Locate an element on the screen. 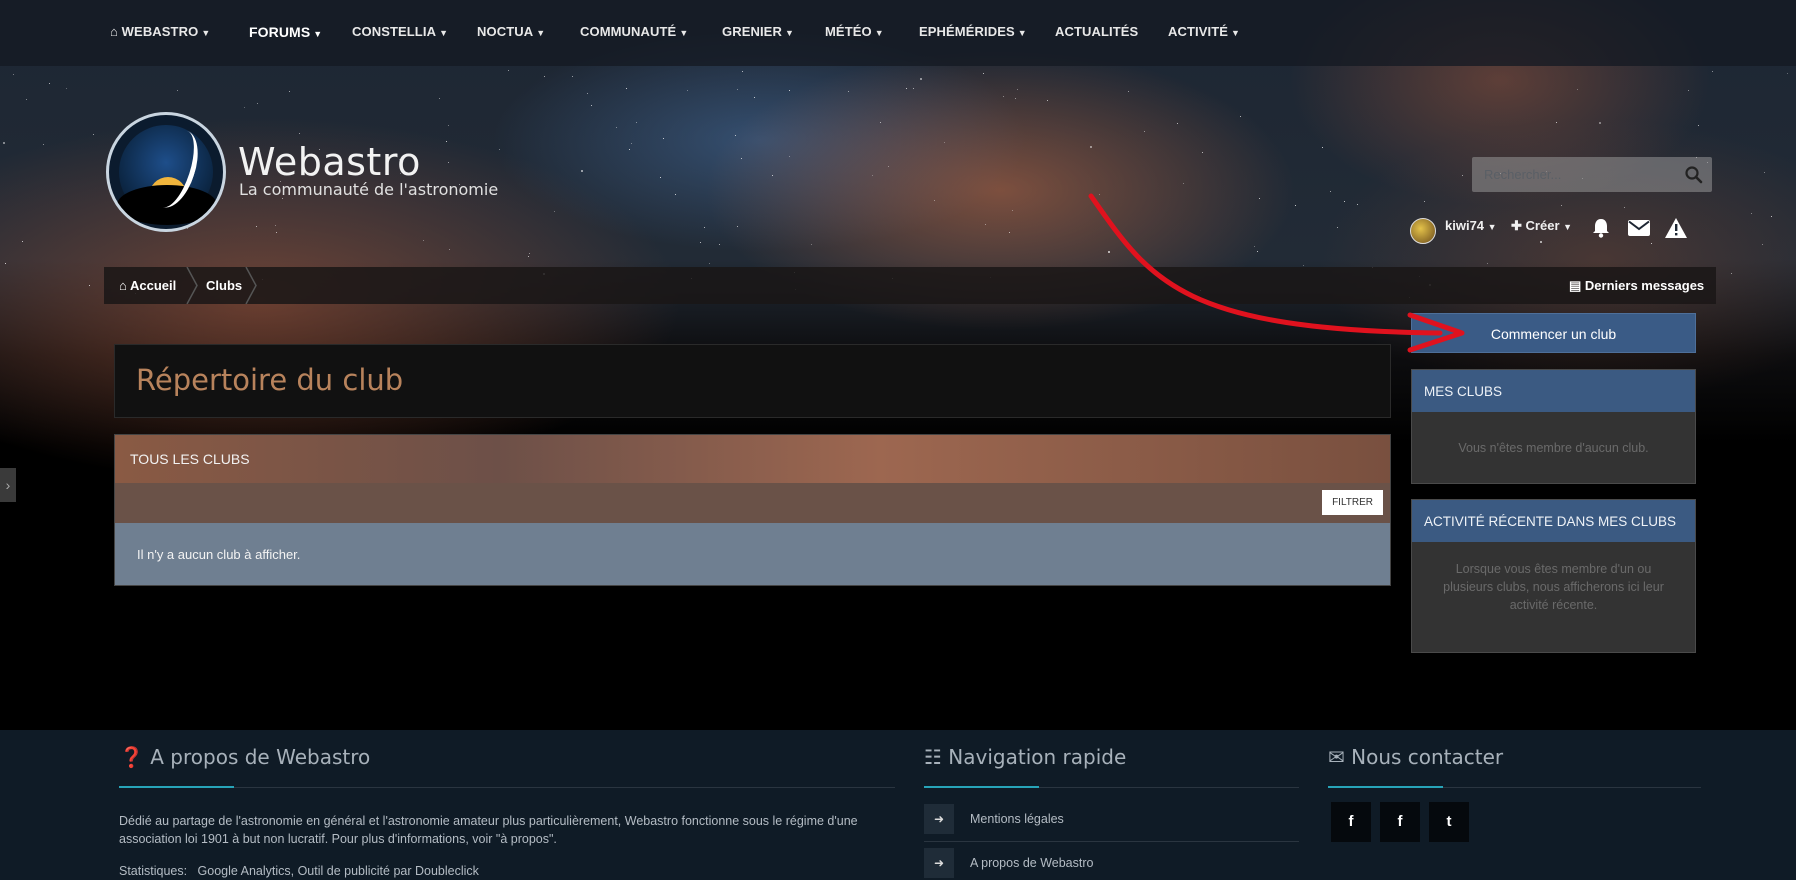 The image size is (1796, 880). nav-label: MÉTÉO is located at coordinates (848, 31).